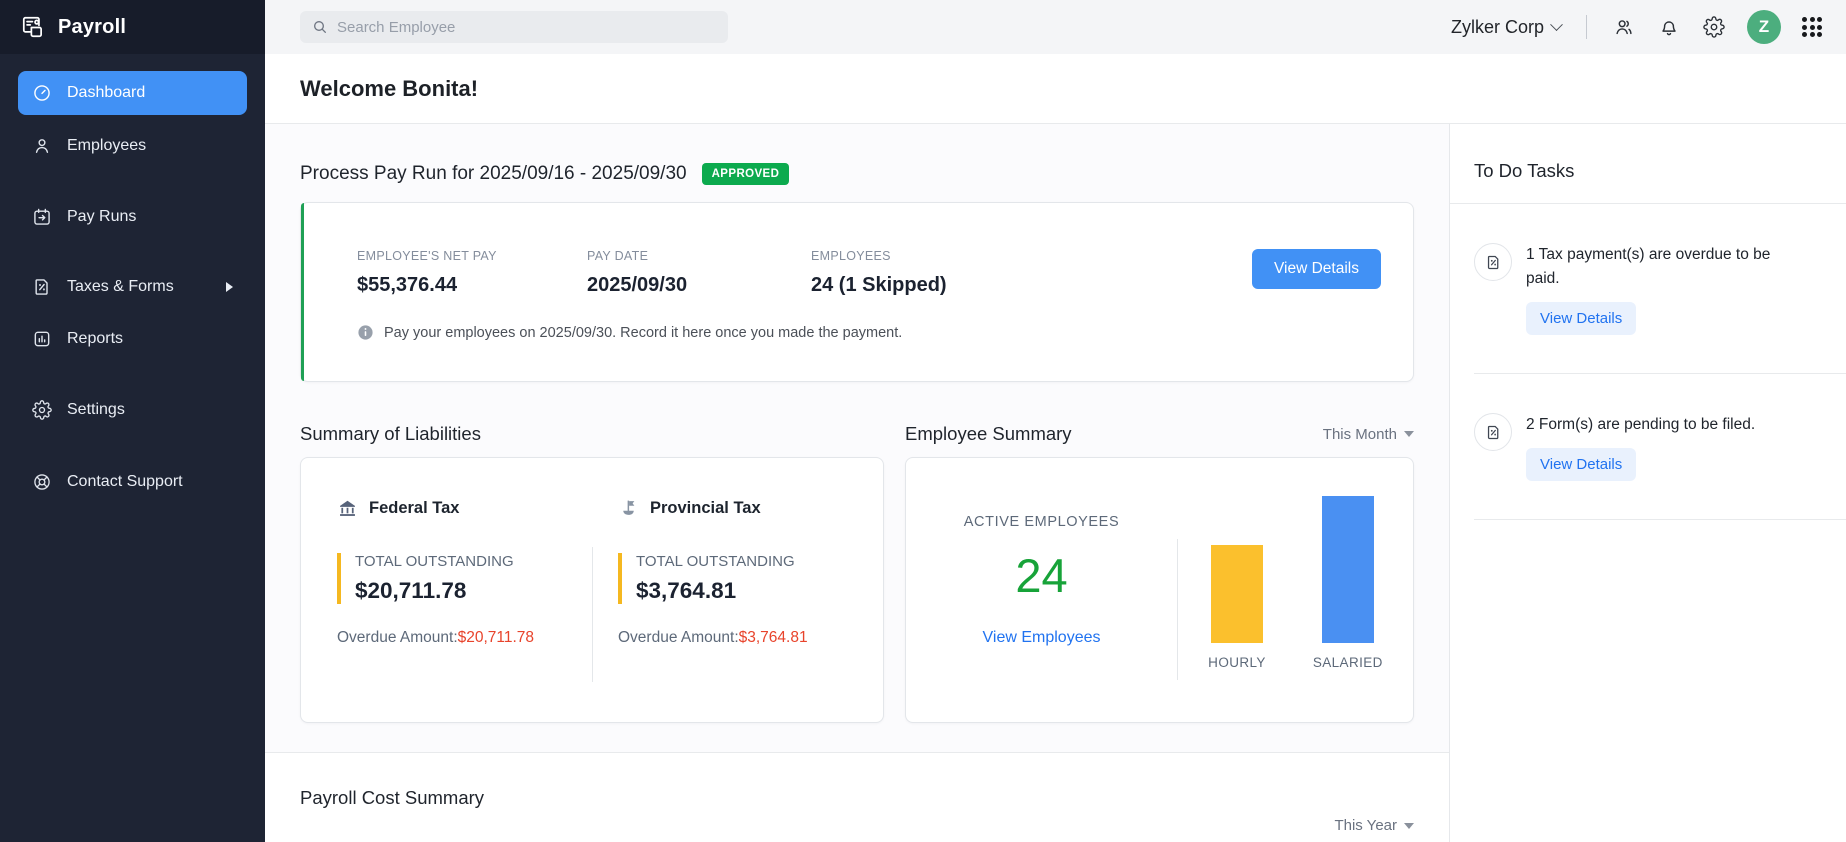 The image size is (1846, 842). What do you see at coordinates (389, 88) in the screenshot?
I see `page-title: Welcome Bonita!` at bounding box center [389, 88].